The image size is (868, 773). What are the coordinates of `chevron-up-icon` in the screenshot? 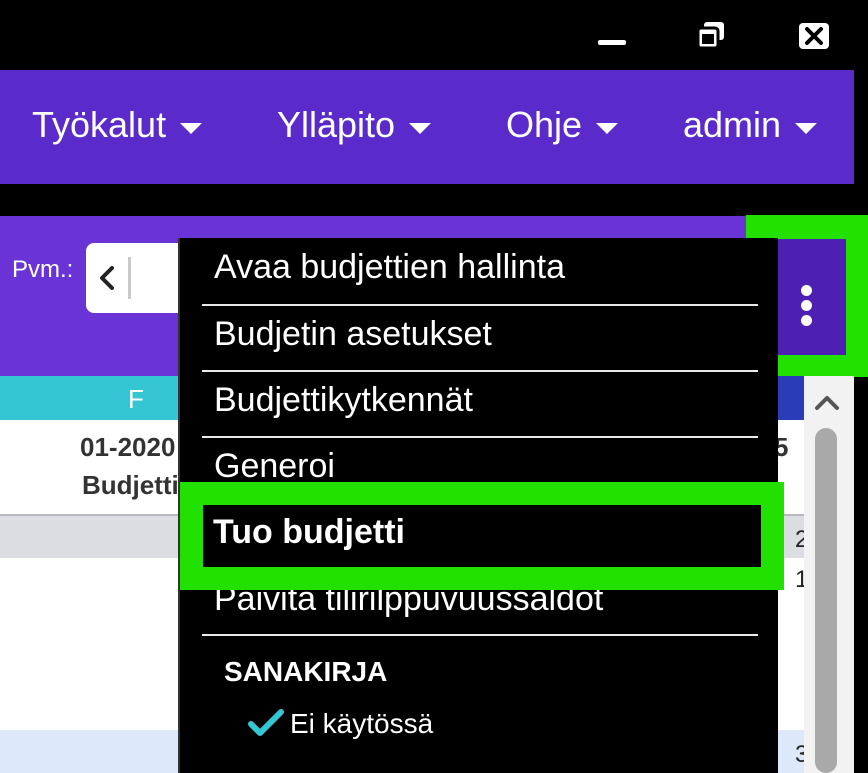 It's located at (827, 403).